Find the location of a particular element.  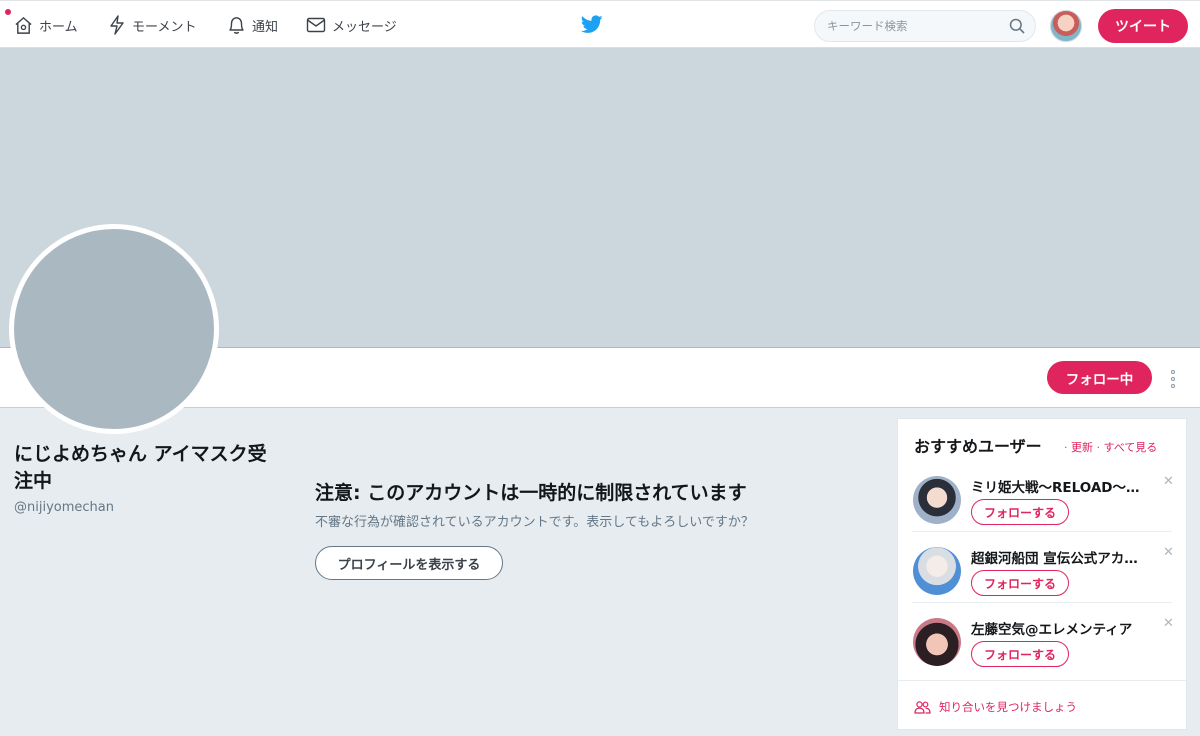

search-box is located at coordinates (925, 26).